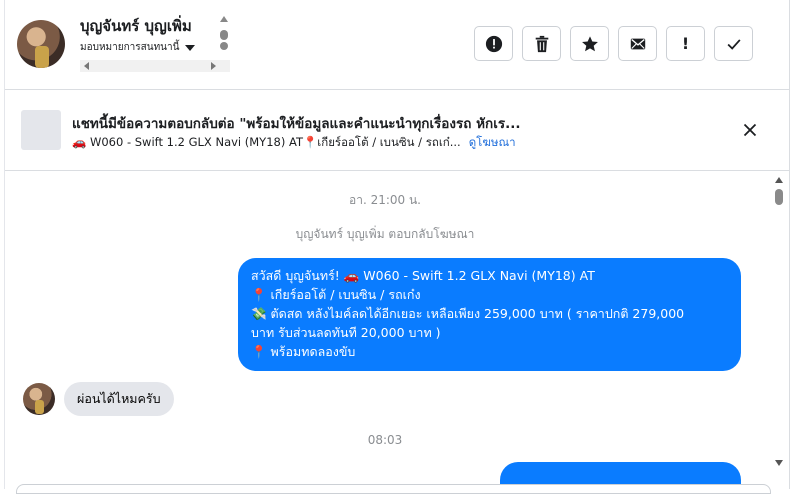 This screenshot has width=792, height=494. I want to click on thread-scrollbar, so click(779, 321).